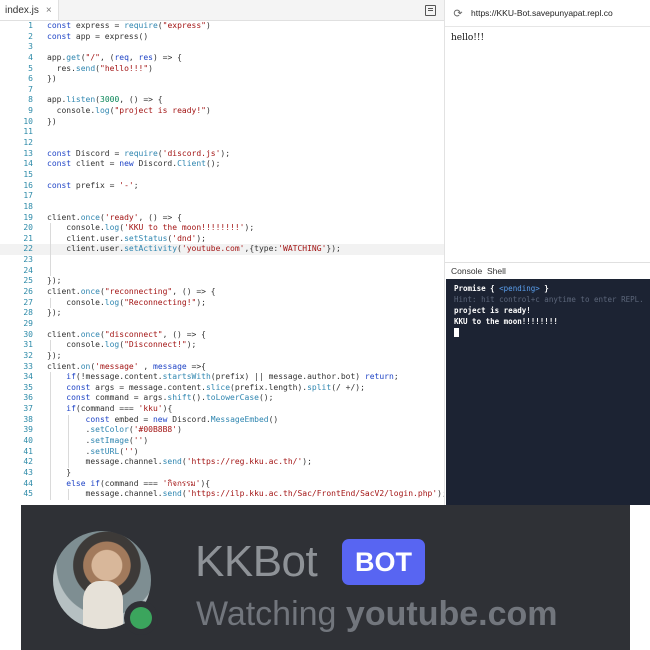 The height and width of the screenshot is (650, 650). I want to click on code-text: else if(command === 'กิจกรรม'){, so click(238, 484).